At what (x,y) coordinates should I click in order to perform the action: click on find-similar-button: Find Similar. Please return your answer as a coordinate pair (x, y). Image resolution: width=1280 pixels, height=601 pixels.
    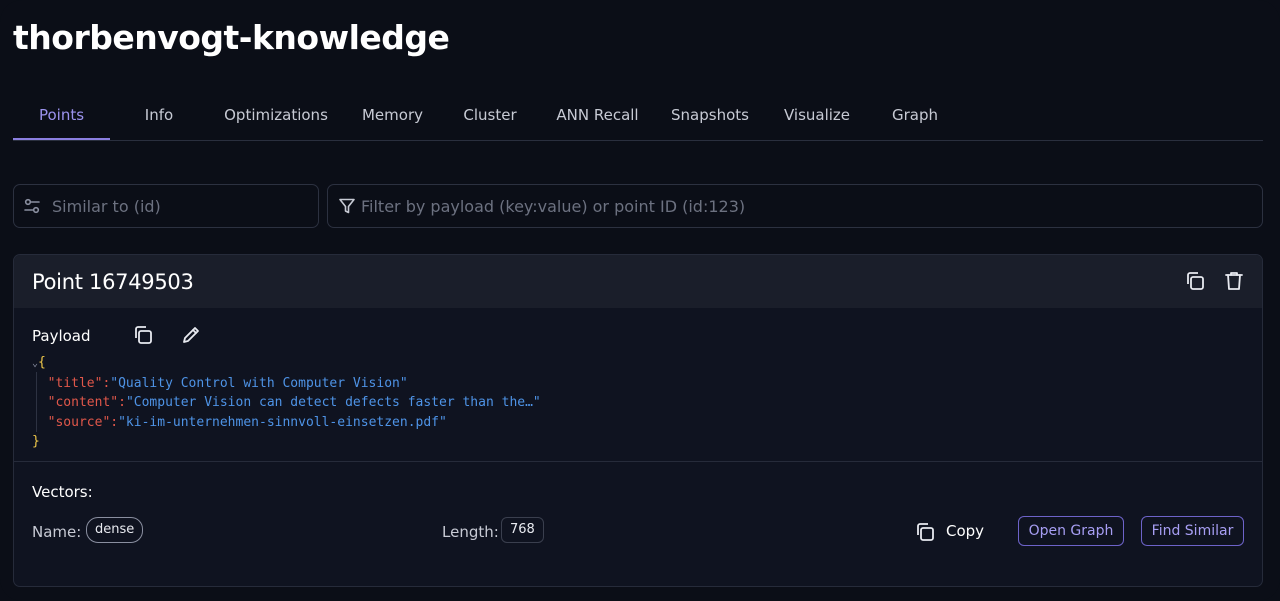
    Looking at the image, I should click on (1192, 531).